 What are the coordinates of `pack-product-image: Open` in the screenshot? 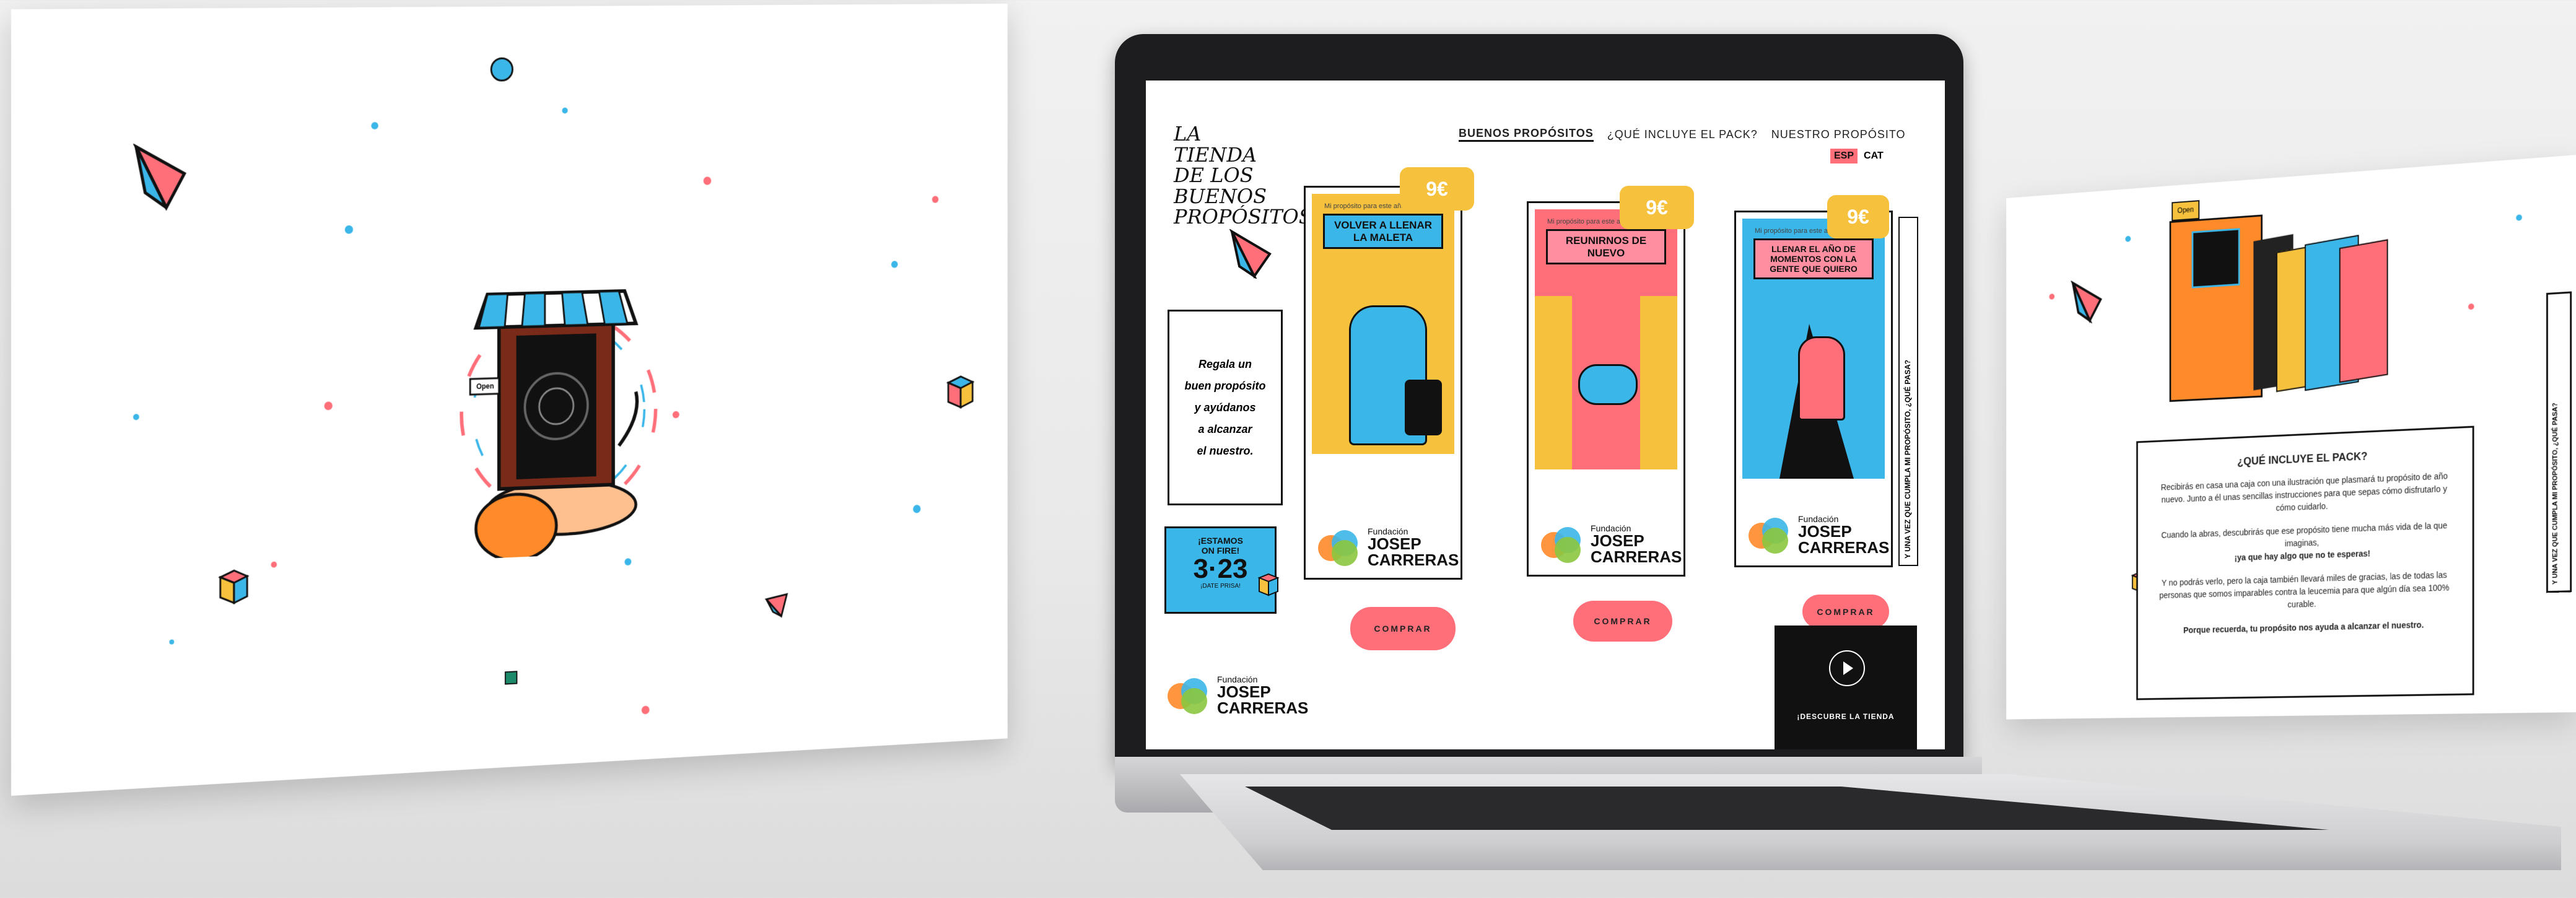 It's located at (2278, 295).